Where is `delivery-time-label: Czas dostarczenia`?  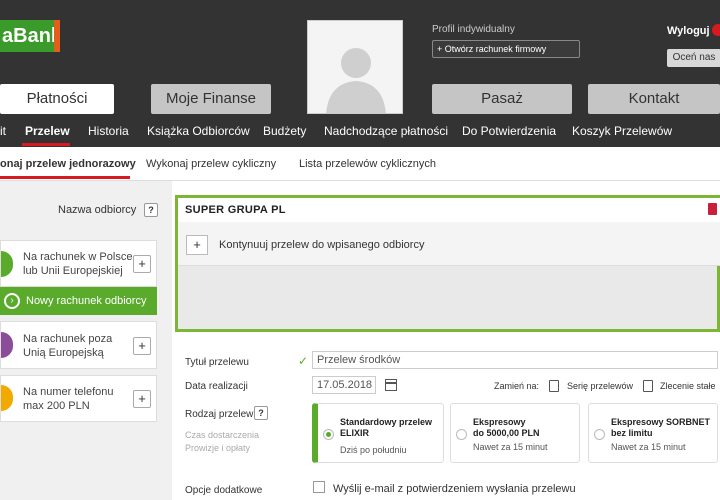 delivery-time-label: Czas dostarczenia is located at coordinates (222, 435).